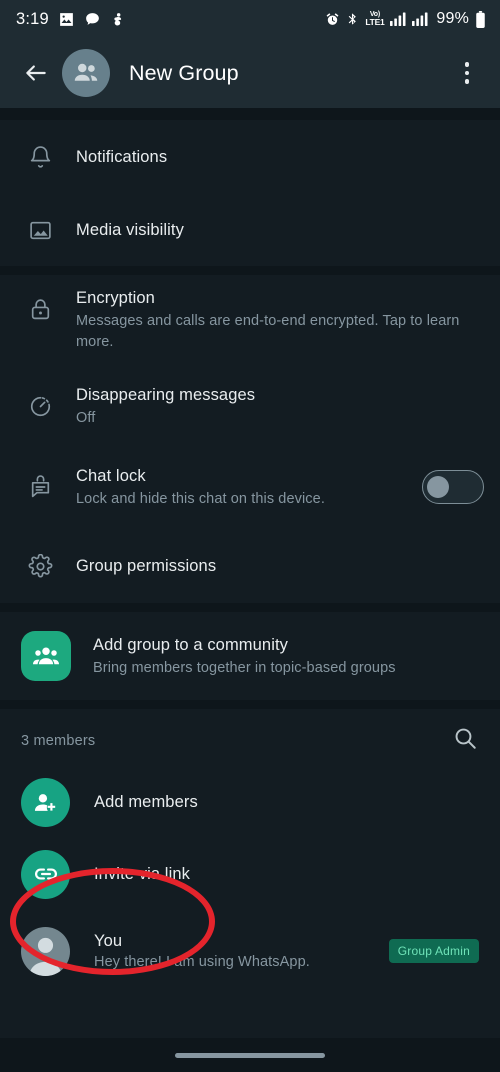 Image resolution: width=500 pixels, height=1072 pixels. I want to click on home-gesture-handle, so click(250, 1055).